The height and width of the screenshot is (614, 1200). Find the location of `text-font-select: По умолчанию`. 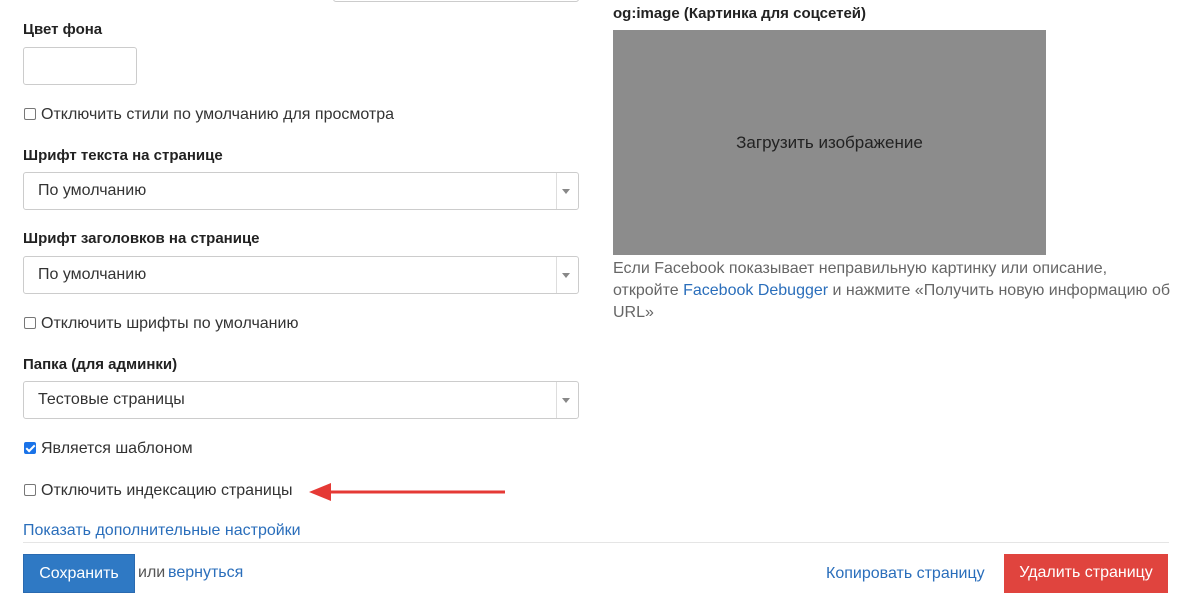

text-font-select: По умолчанию is located at coordinates (301, 191).